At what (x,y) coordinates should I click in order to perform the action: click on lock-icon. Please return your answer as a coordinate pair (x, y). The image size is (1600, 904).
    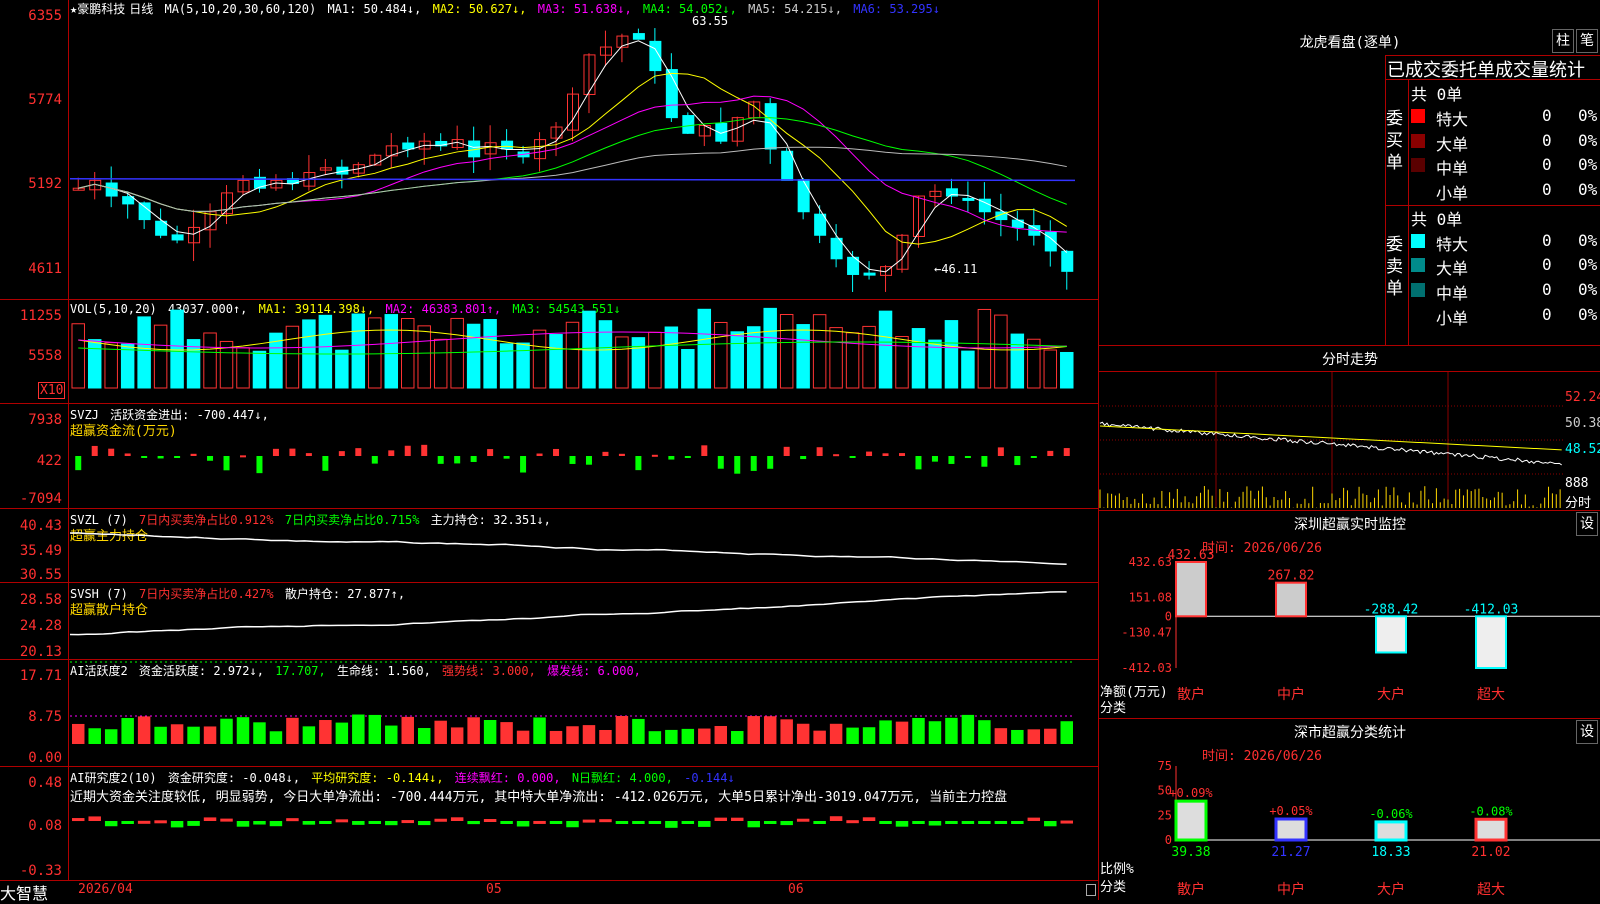
    Looking at the image, I should click on (1091, 890).